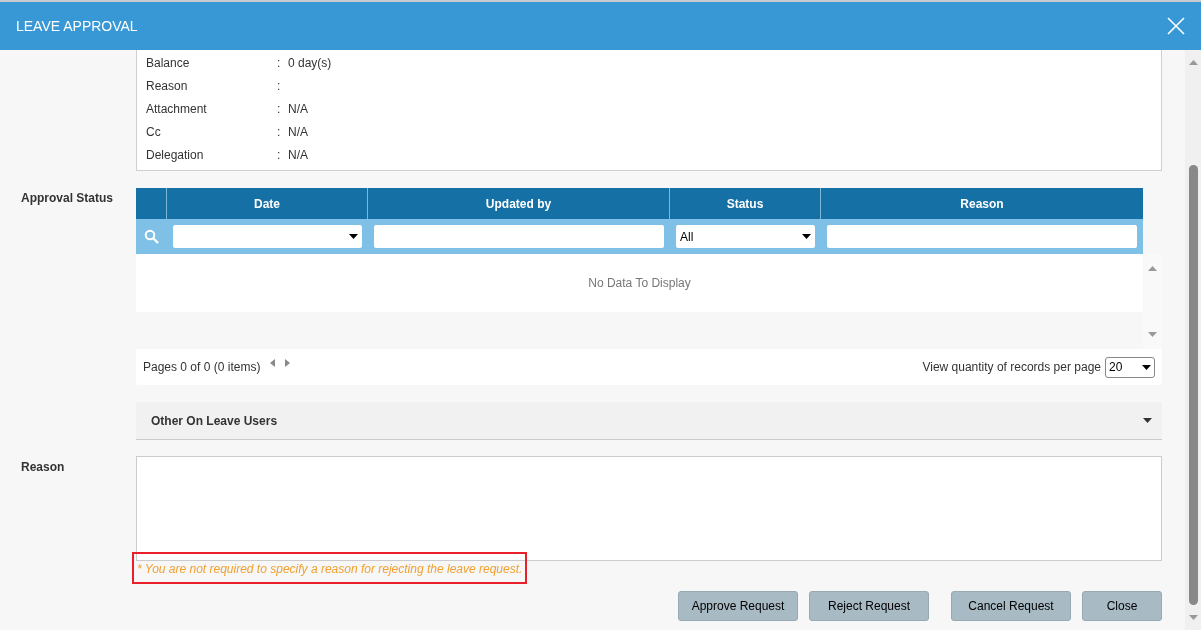 Image resolution: width=1201 pixels, height=630 pixels. What do you see at coordinates (1122, 606) in the screenshot?
I see `action-button: Close` at bounding box center [1122, 606].